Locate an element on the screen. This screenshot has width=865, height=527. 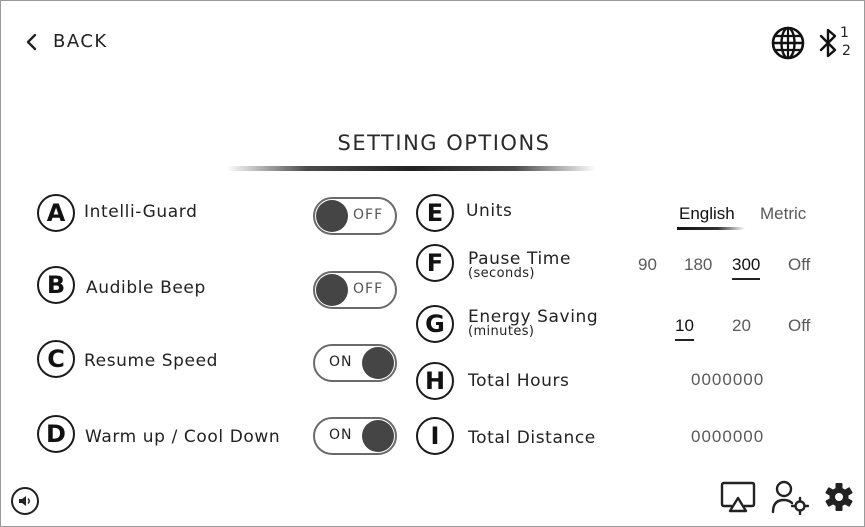
pause-time-label: Pause Time (seconds) is located at coordinates (519, 266).